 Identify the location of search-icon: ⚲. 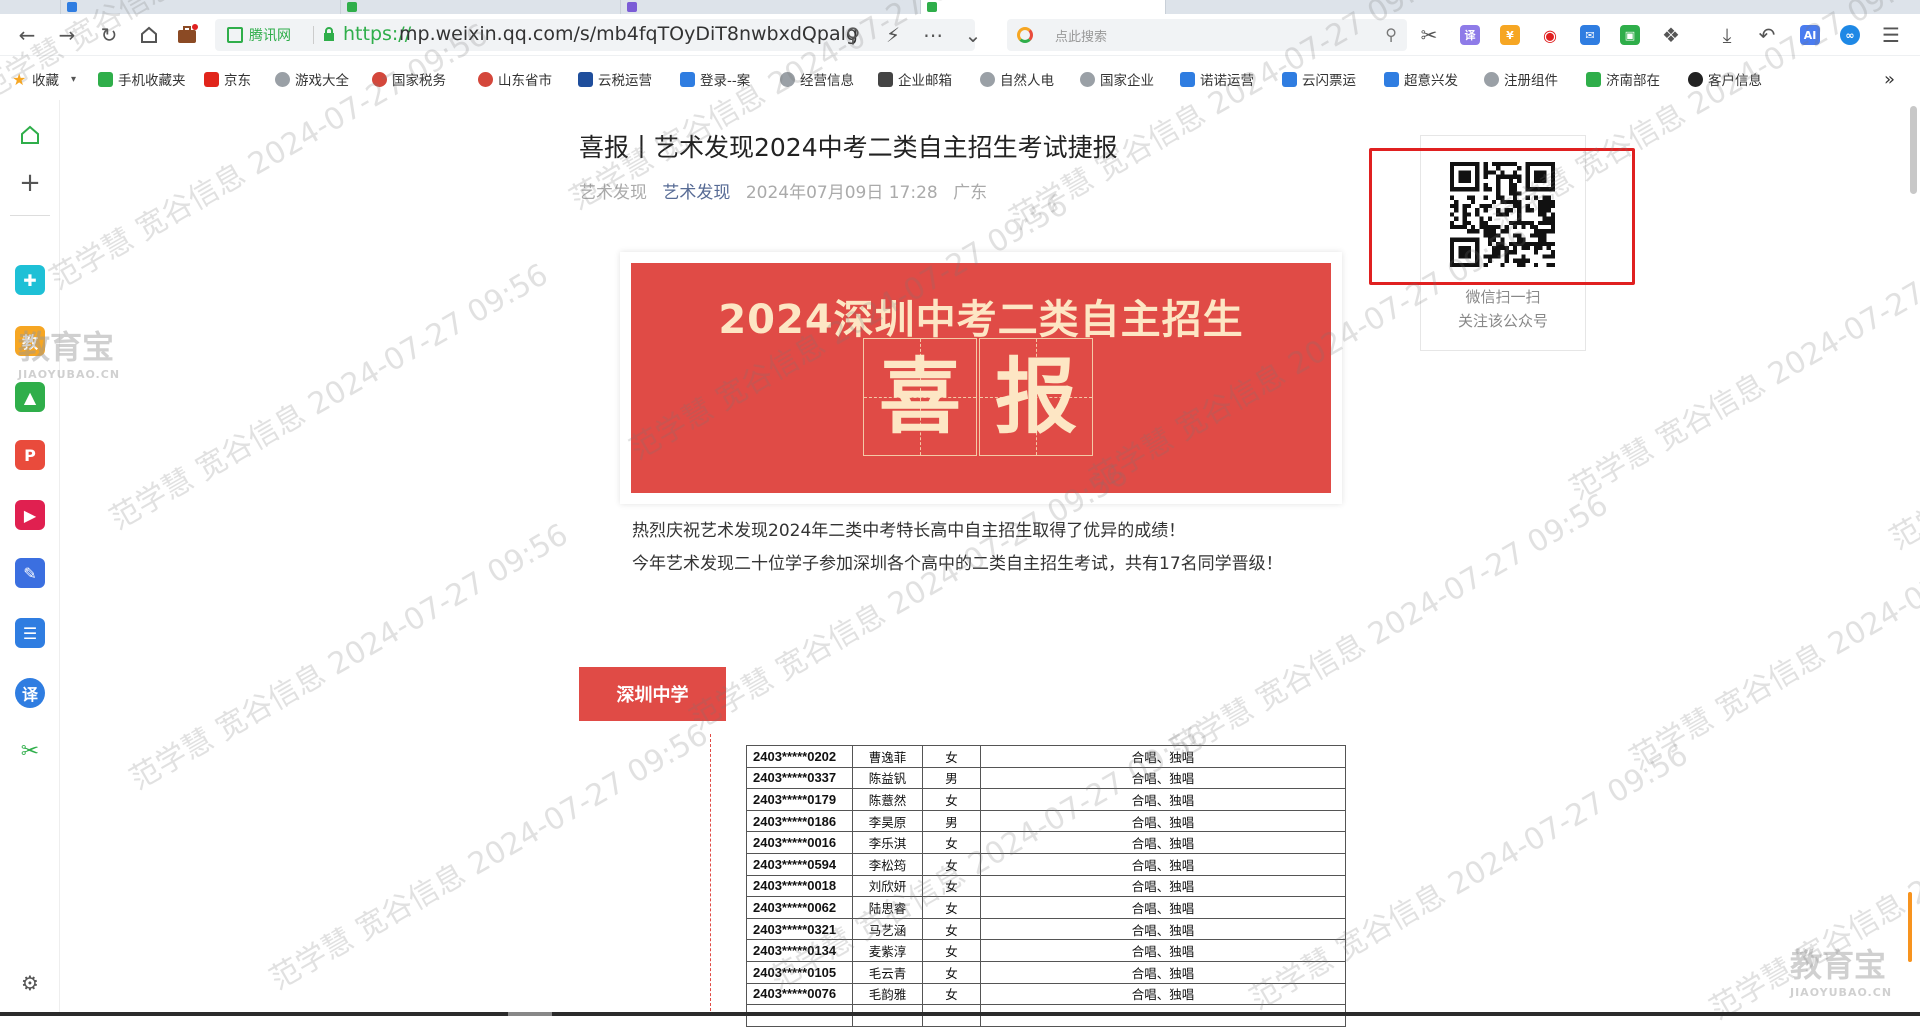
(1391, 34).